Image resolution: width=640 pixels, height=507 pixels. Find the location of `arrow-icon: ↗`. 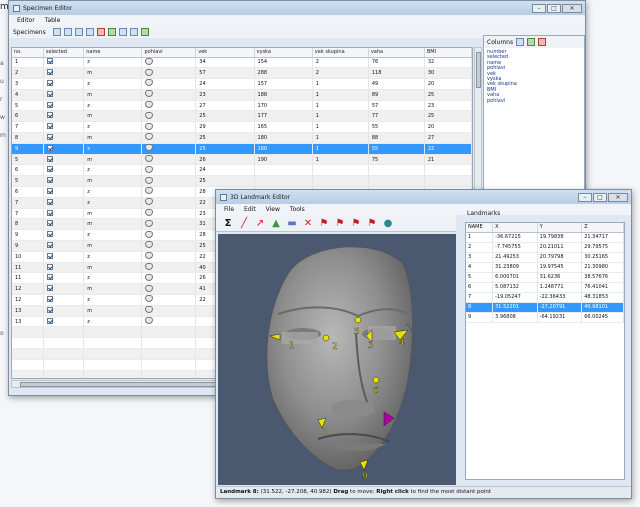

arrow-icon: ↗ is located at coordinates (260, 223).